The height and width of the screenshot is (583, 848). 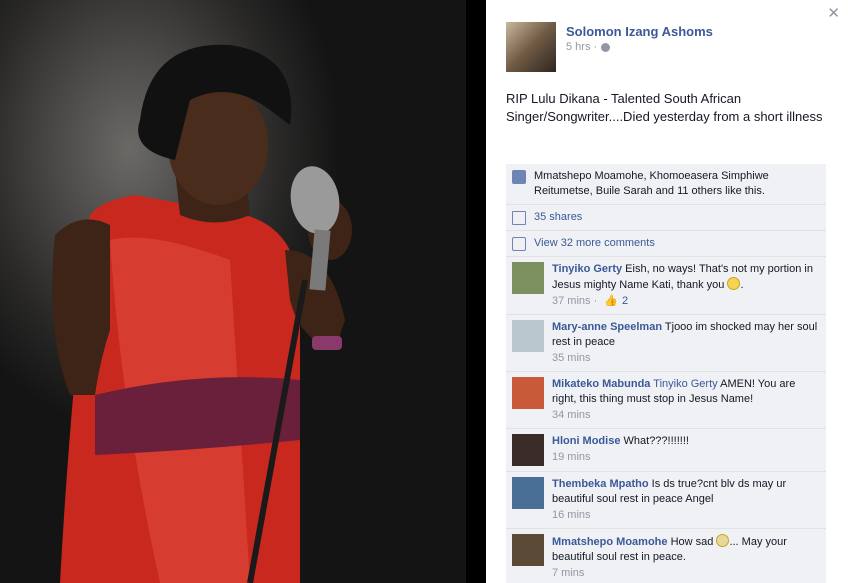 What do you see at coordinates (587, 269) in the screenshot?
I see `comment-author: Tinyiko Gerty` at bounding box center [587, 269].